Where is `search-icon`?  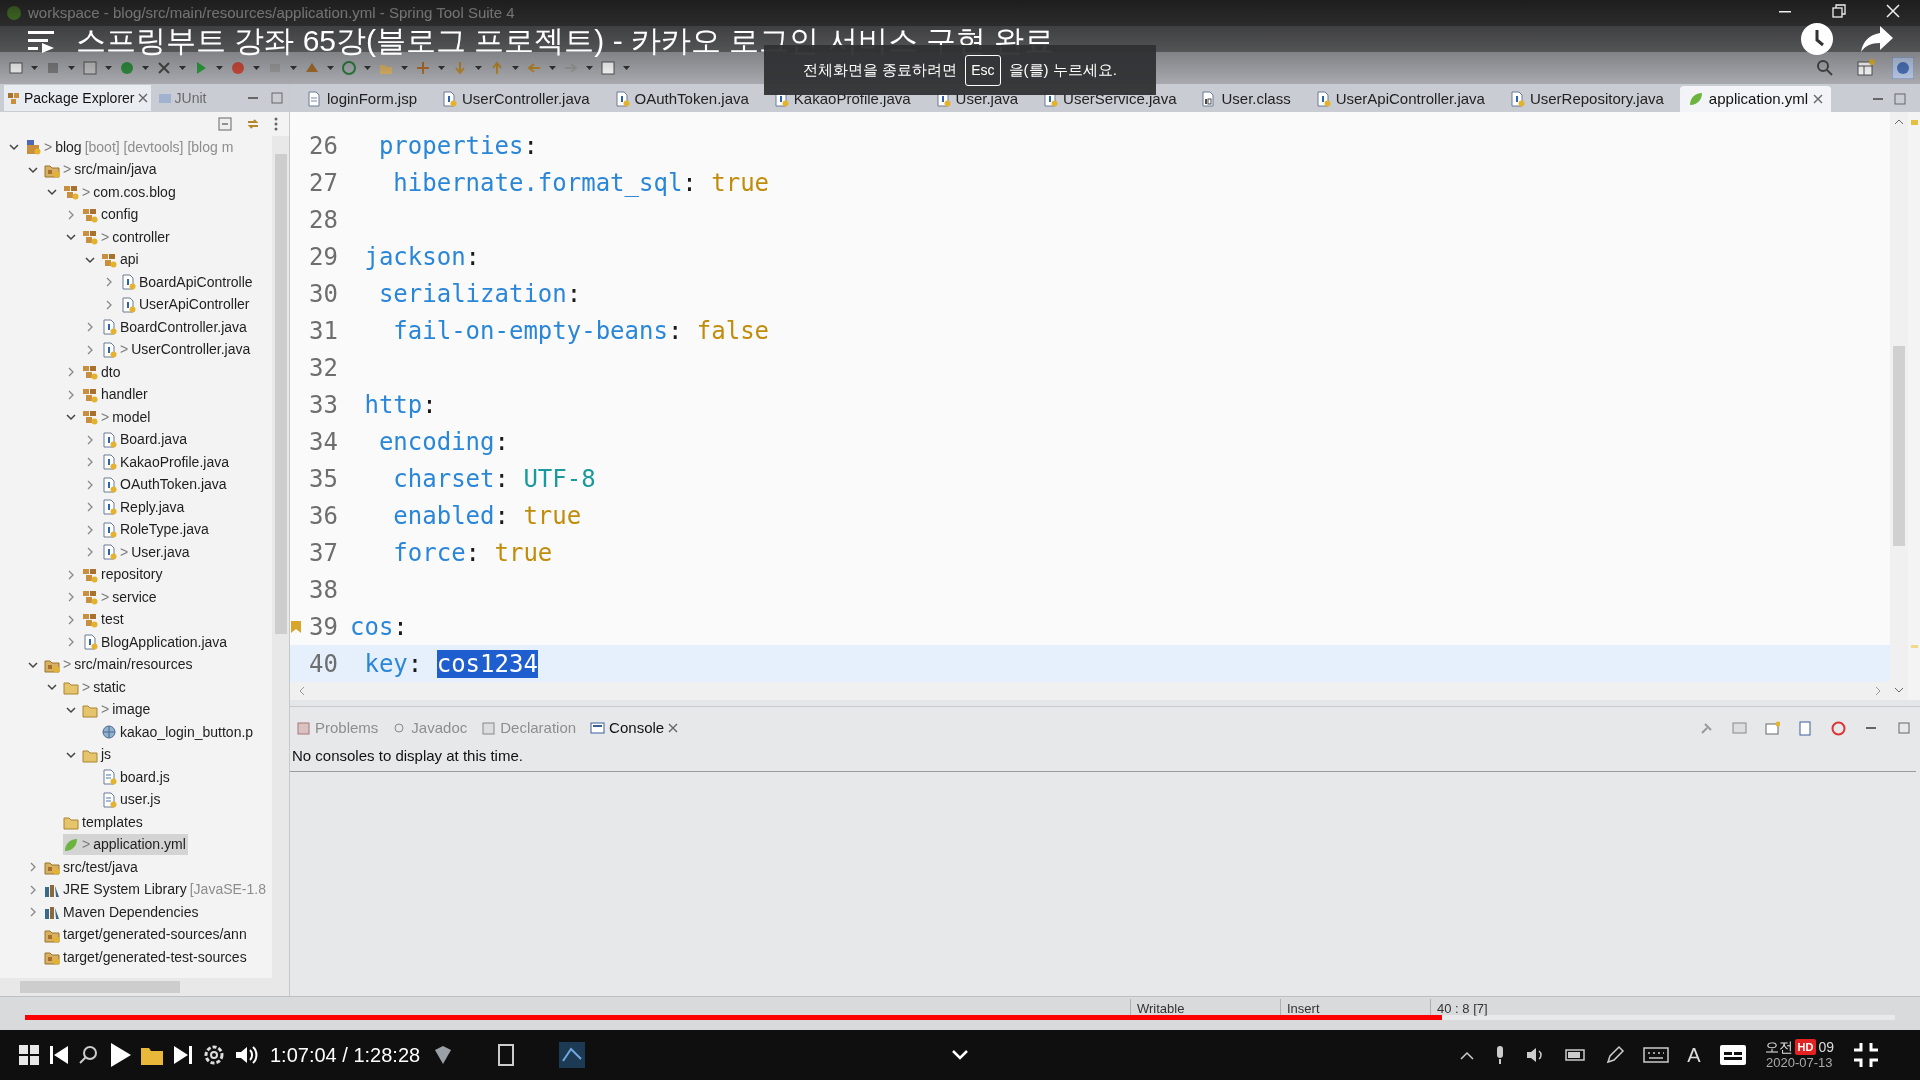
search-icon is located at coordinates (89, 1055).